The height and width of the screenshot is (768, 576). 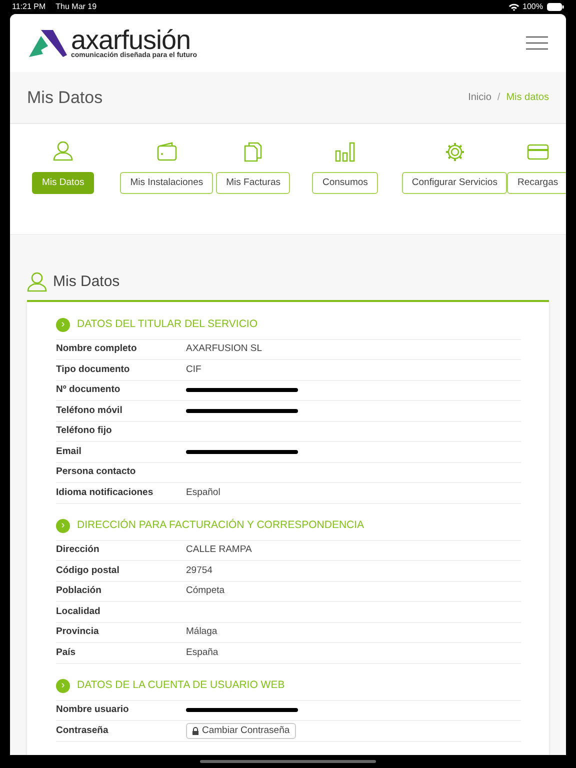 What do you see at coordinates (167, 152) in the screenshot?
I see `wallet-icon` at bounding box center [167, 152].